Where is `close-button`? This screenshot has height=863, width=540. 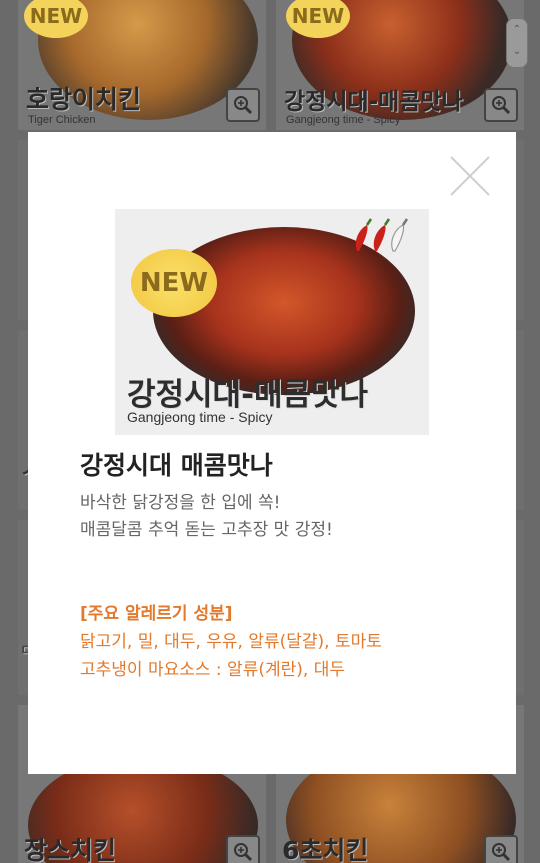 close-button is located at coordinates (470, 176).